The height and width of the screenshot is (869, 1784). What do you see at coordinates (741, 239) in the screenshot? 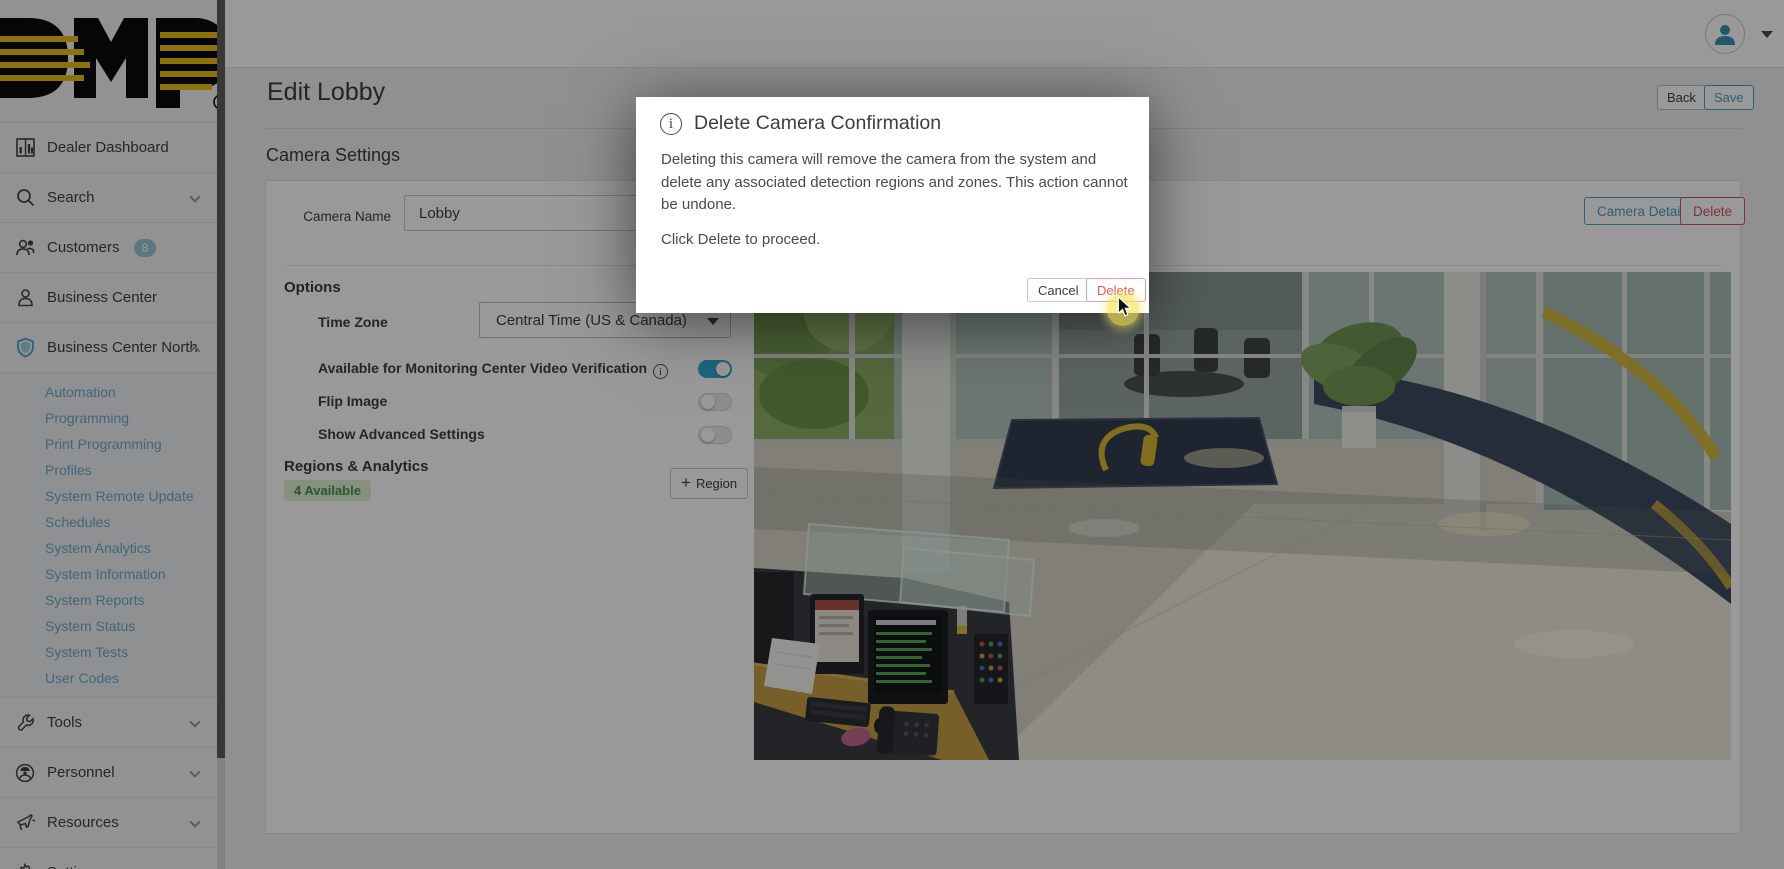
I see `modal-body-text-2: Click Delete to proceed.` at bounding box center [741, 239].